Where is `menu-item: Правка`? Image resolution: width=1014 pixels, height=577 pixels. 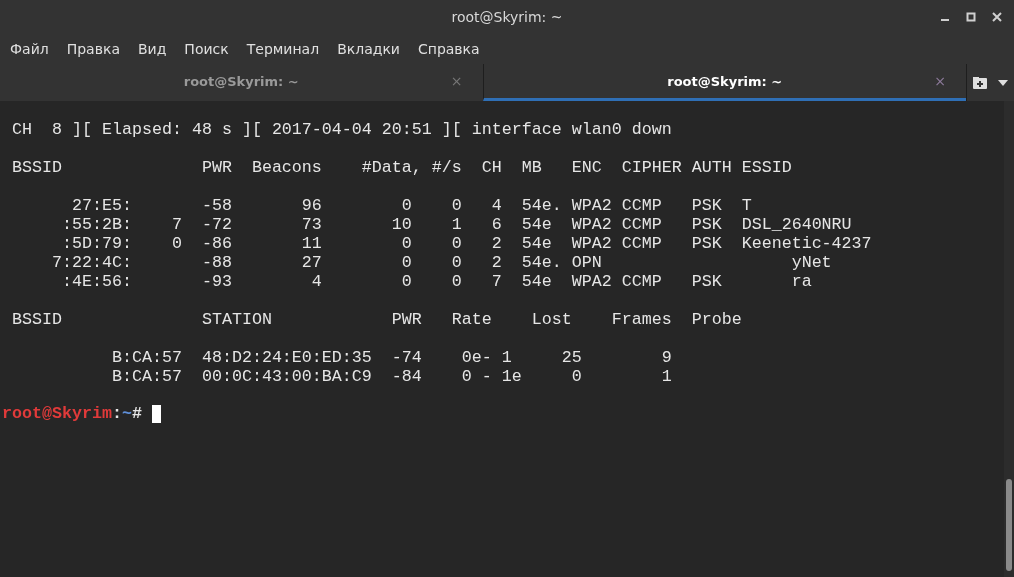 menu-item: Правка is located at coordinates (93, 49).